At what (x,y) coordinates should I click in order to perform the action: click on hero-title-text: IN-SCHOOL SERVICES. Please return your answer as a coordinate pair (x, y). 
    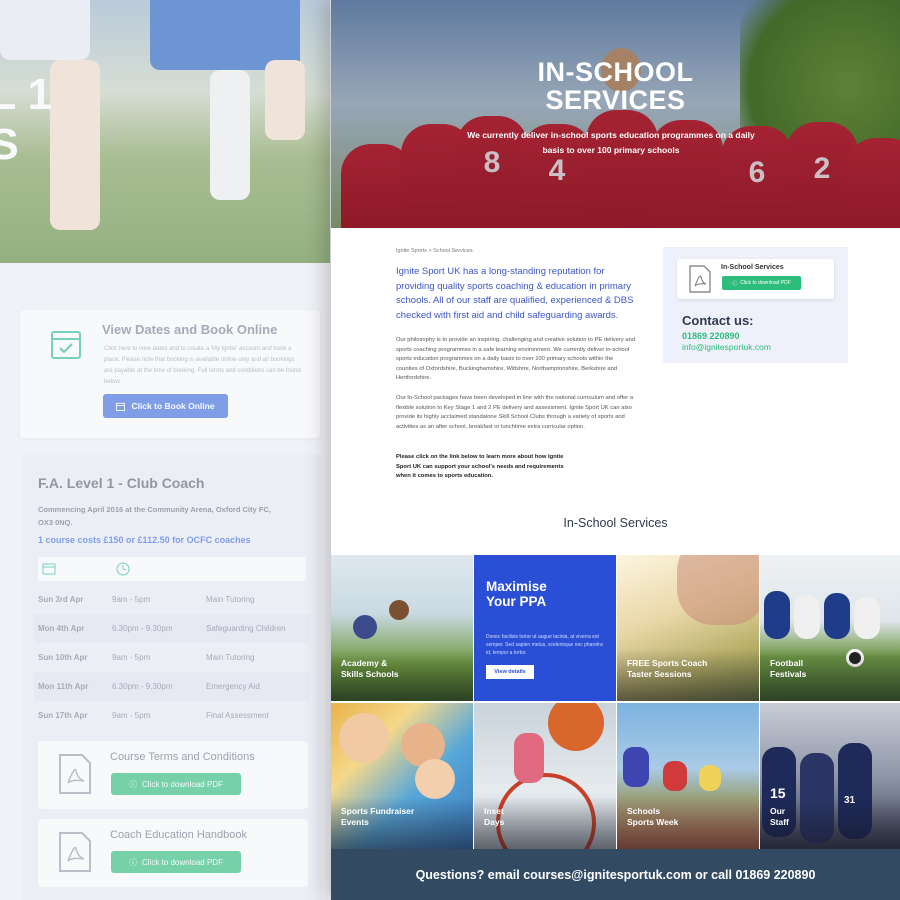
    Looking at the image, I should click on (615, 86).